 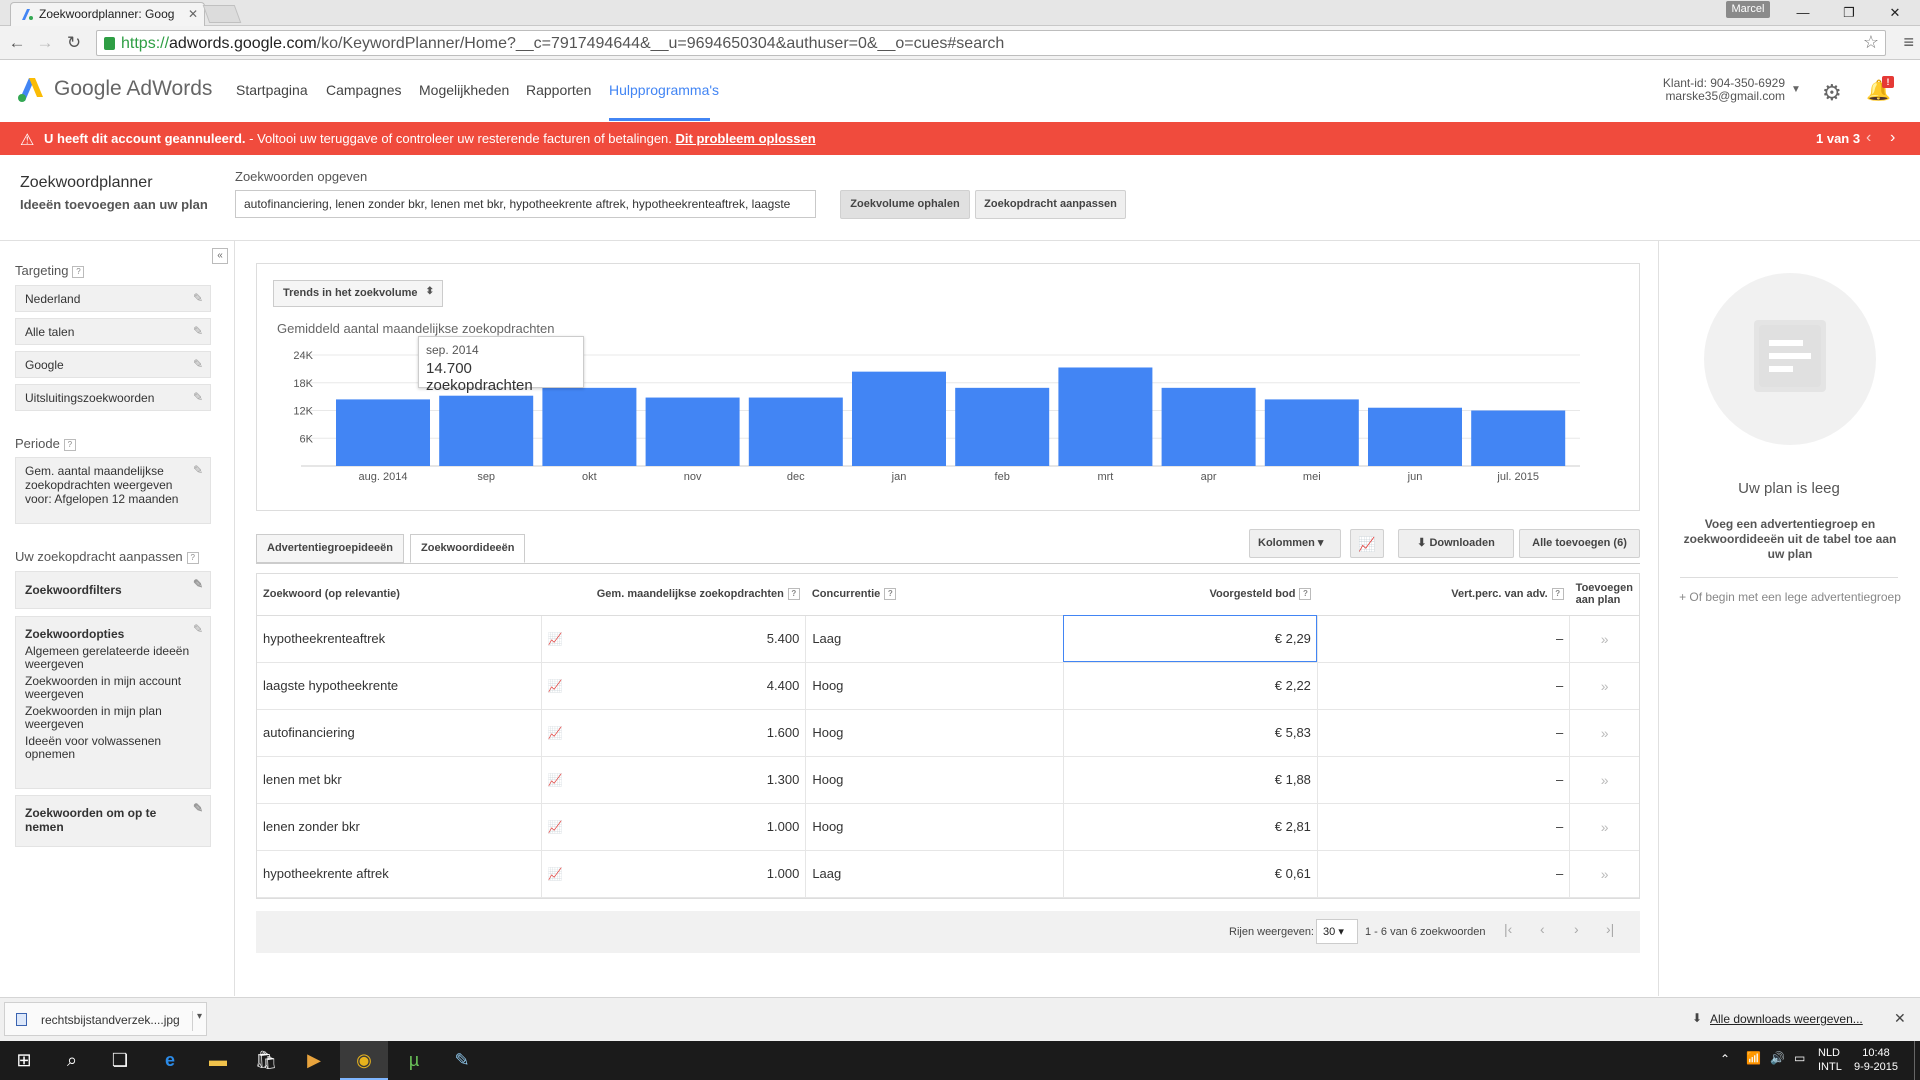 What do you see at coordinates (1777, 1058) in the screenshot?
I see `volume-icon: 🔊` at bounding box center [1777, 1058].